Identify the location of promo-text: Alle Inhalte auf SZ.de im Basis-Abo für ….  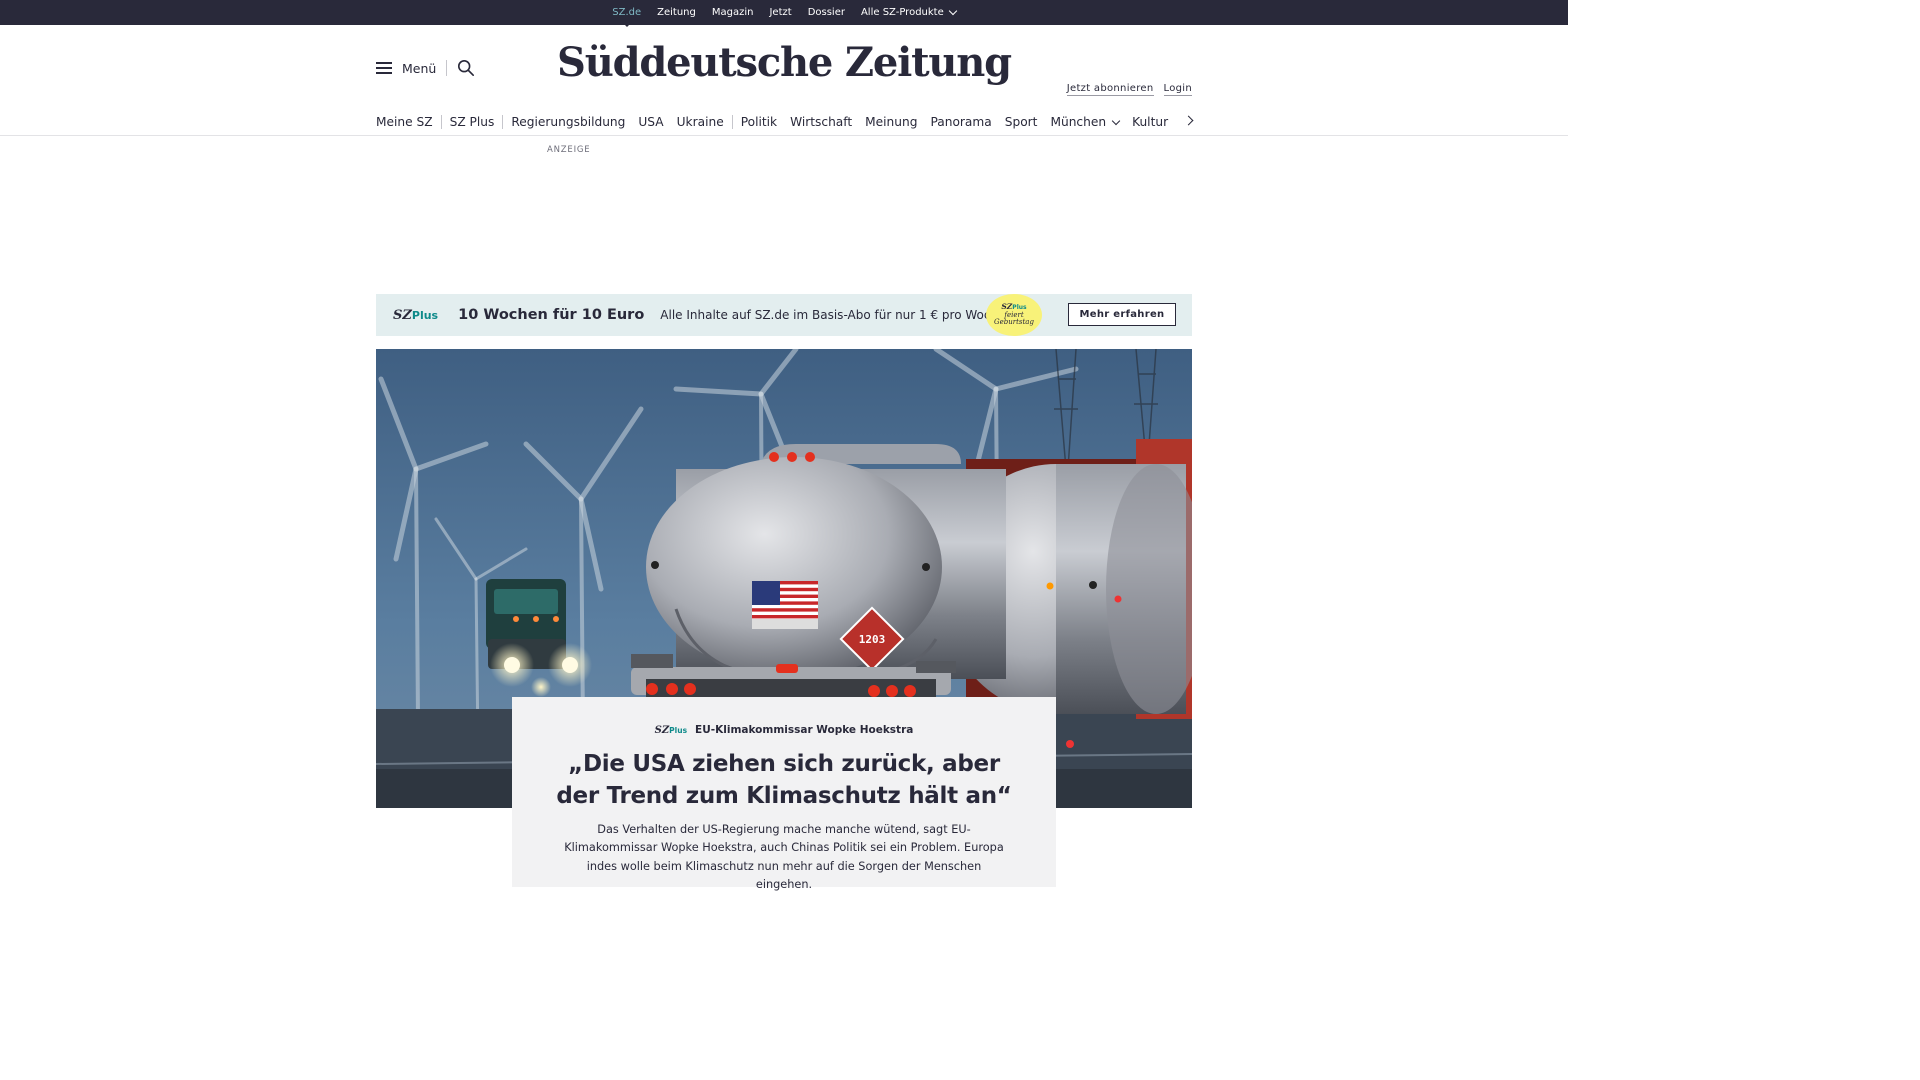
(835, 315).